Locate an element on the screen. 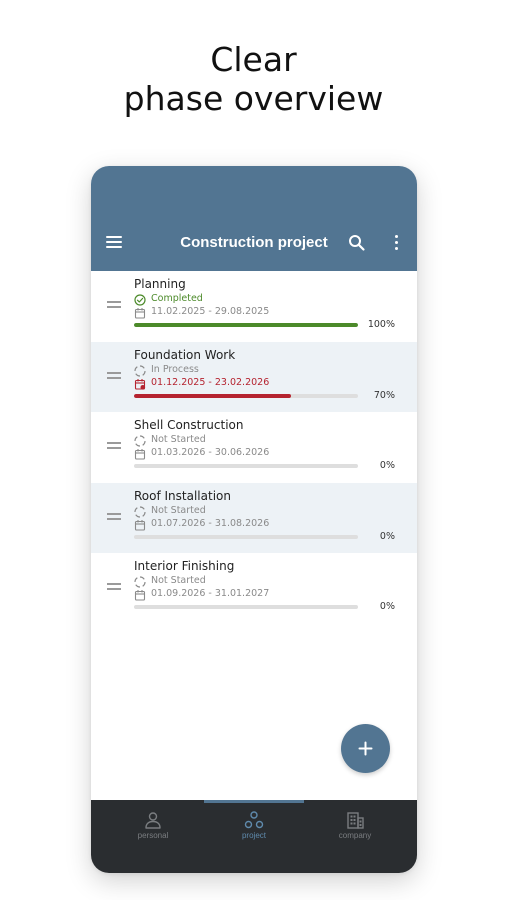  add-phase-button is located at coordinates (365, 748).